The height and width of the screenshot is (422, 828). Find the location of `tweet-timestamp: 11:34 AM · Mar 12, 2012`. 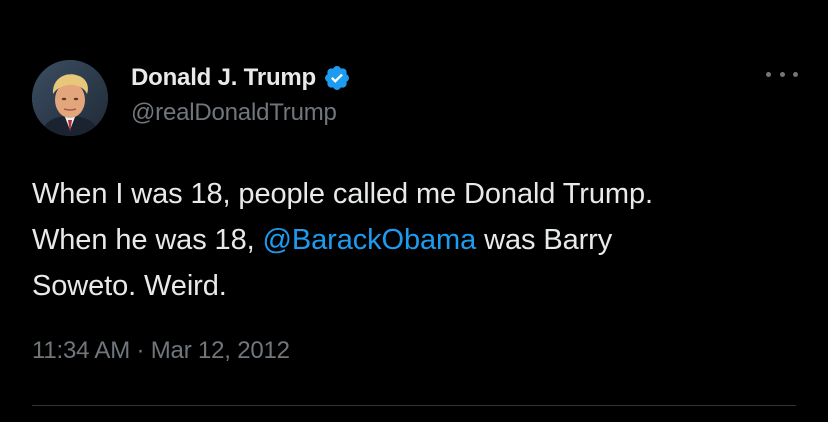

tweet-timestamp: 11:34 AM · Mar 12, 2012 is located at coordinates (161, 351).